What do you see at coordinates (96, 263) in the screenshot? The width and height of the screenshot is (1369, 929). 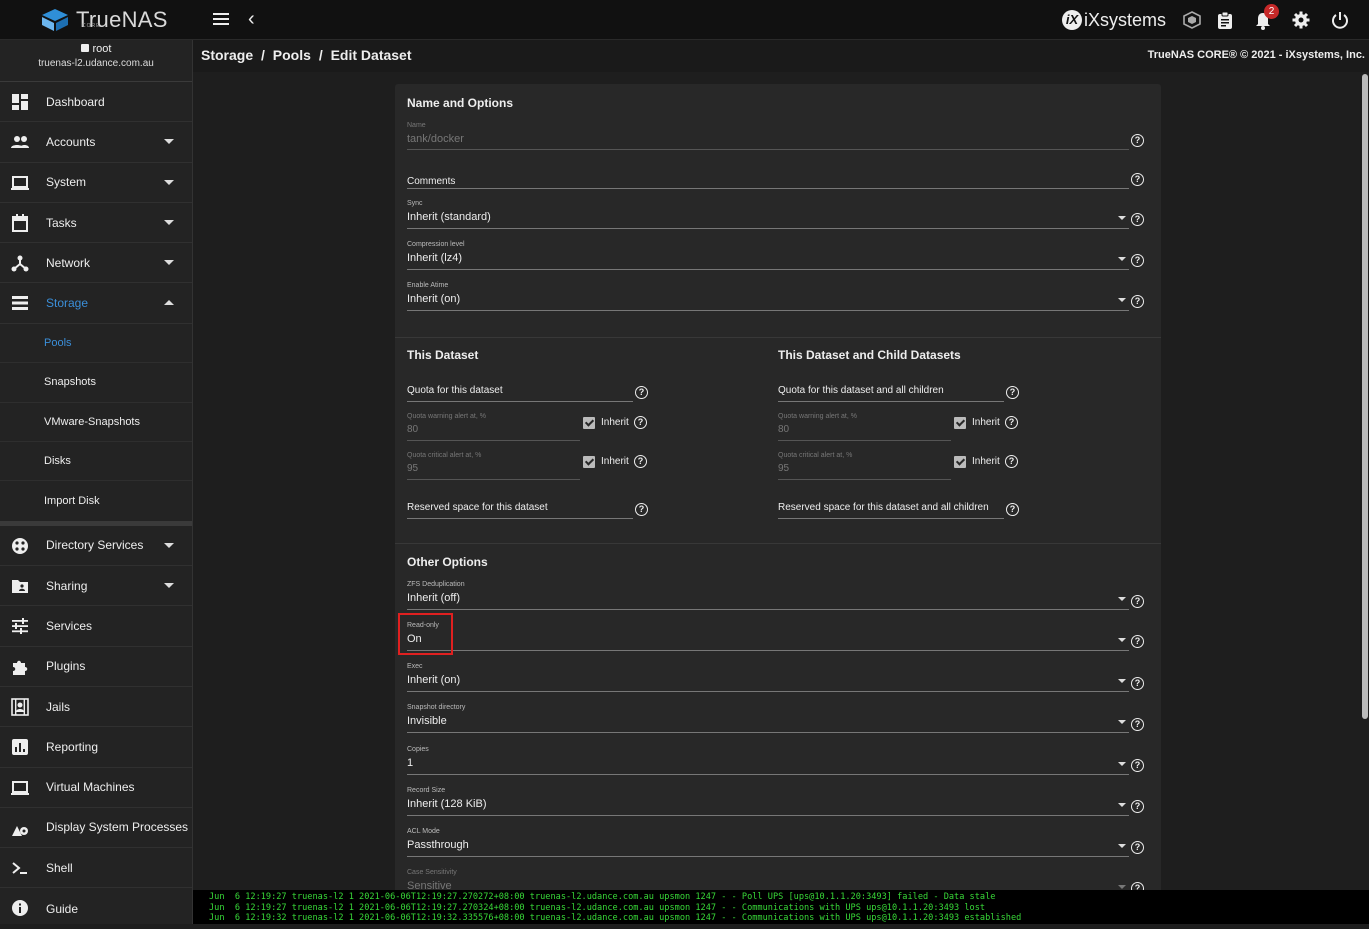 I see `sidebar-item-network: Network` at bounding box center [96, 263].